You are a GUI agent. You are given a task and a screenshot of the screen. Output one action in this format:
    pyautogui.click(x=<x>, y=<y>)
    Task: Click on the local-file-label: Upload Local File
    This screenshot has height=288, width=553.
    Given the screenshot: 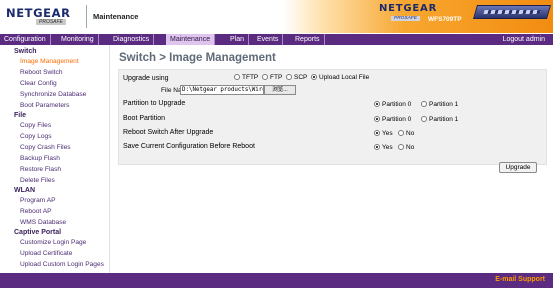 What is the action you would take?
    pyautogui.click(x=344, y=77)
    